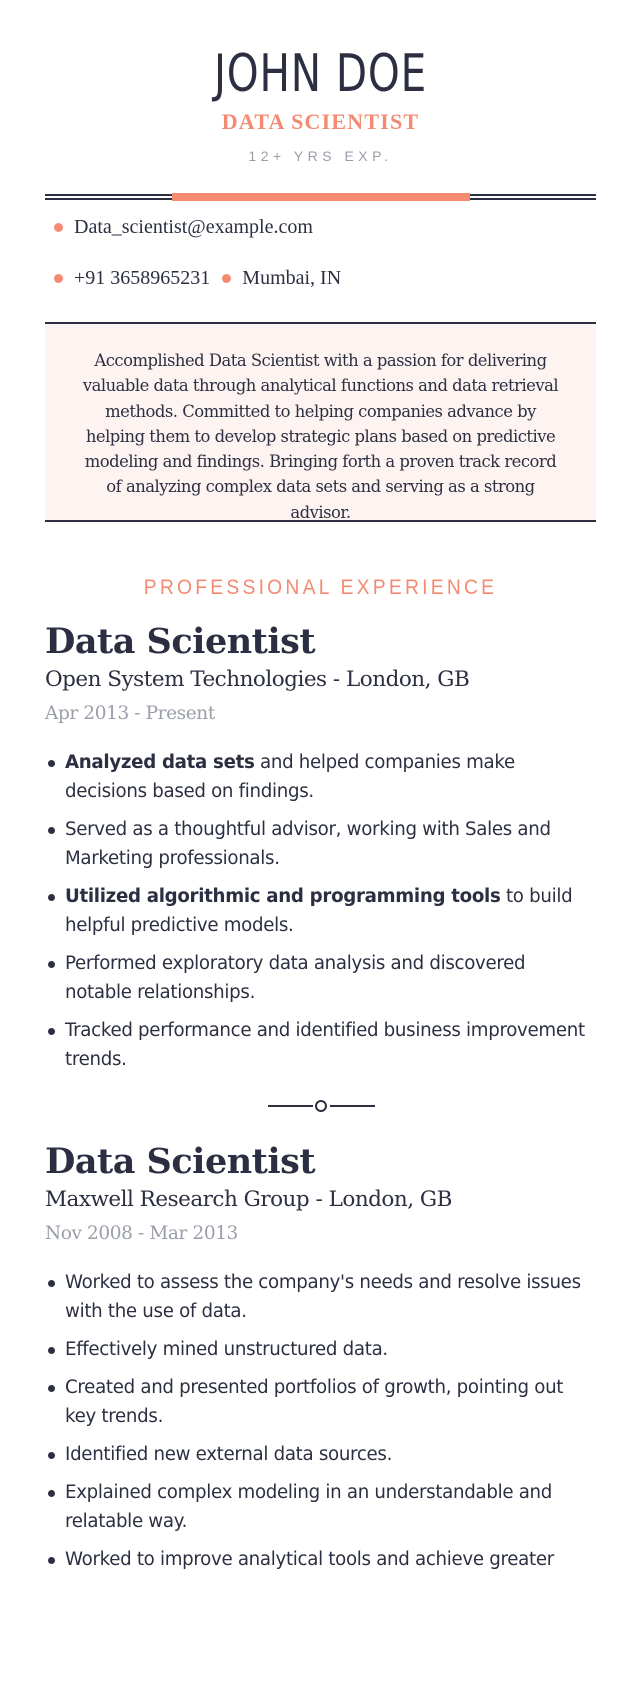  What do you see at coordinates (320, 121) in the screenshot?
I see `job-title-headline: DATA SCIENTIST` at bounding box center [320, 121].